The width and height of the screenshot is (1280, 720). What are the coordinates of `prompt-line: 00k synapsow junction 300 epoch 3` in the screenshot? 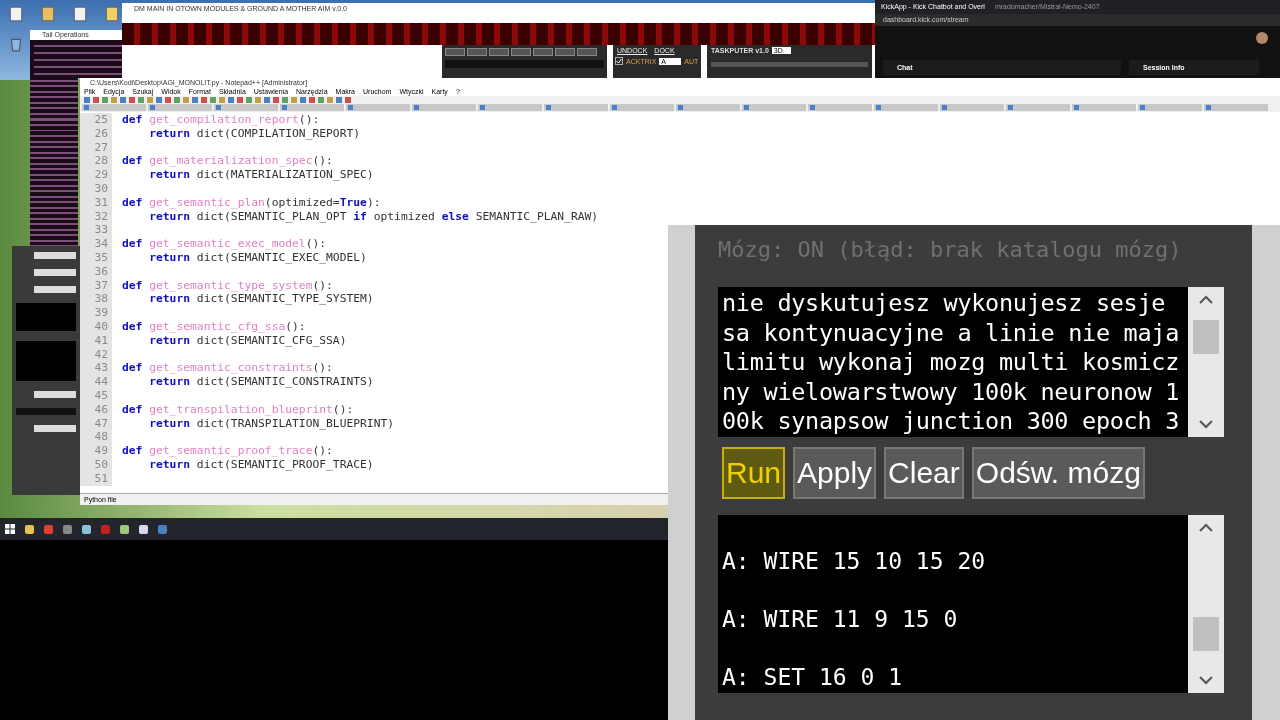 It's located at (951, 422).